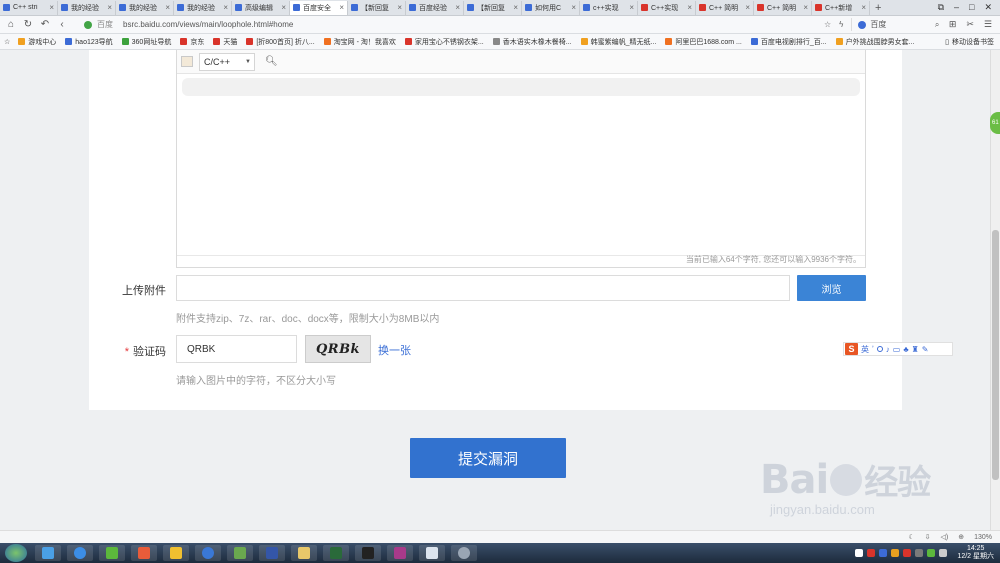 Image resolution: width=1000 pixels, height=563 pixels. What do you see at coordinates (895, 553) in the screenshot?
I see `tray-sogou-icon` at bounding box center [895, 553].